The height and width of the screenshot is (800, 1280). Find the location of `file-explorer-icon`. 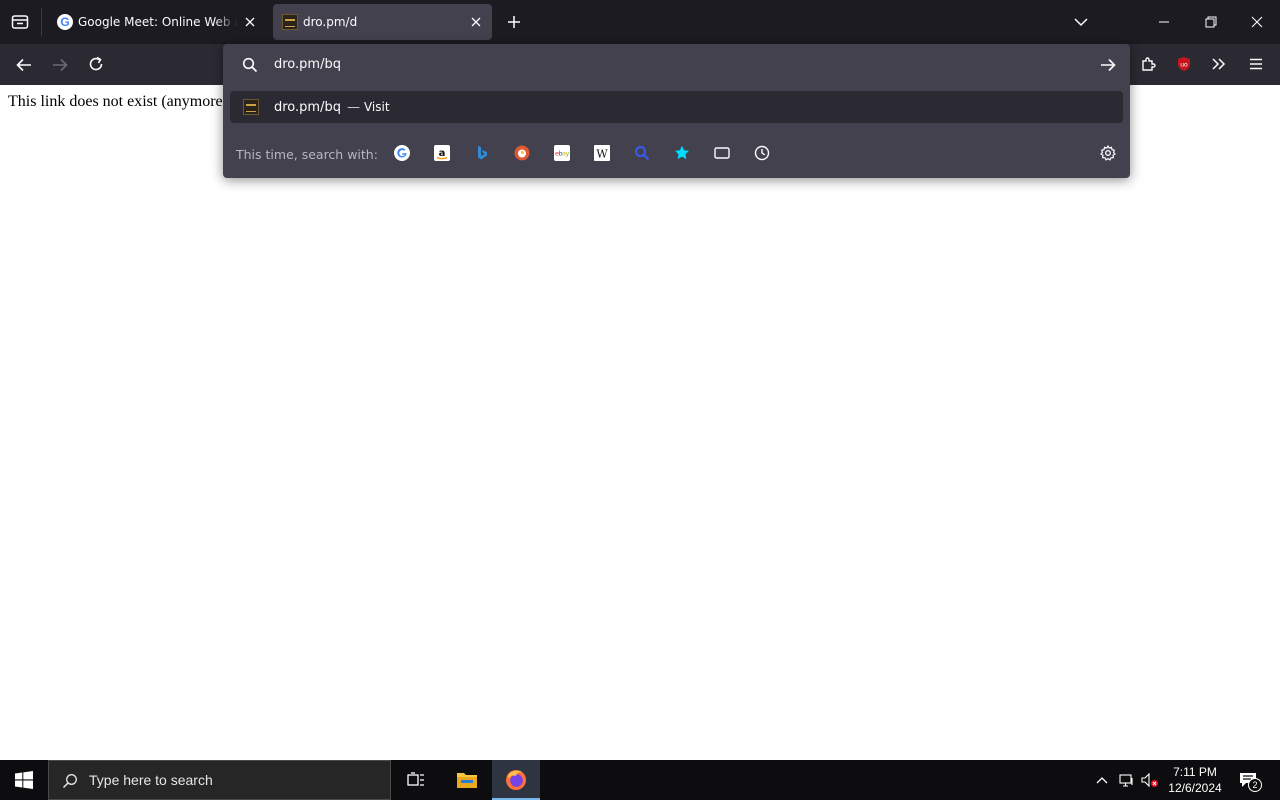

file-explorer-icon is located at coordinates (467, 780).